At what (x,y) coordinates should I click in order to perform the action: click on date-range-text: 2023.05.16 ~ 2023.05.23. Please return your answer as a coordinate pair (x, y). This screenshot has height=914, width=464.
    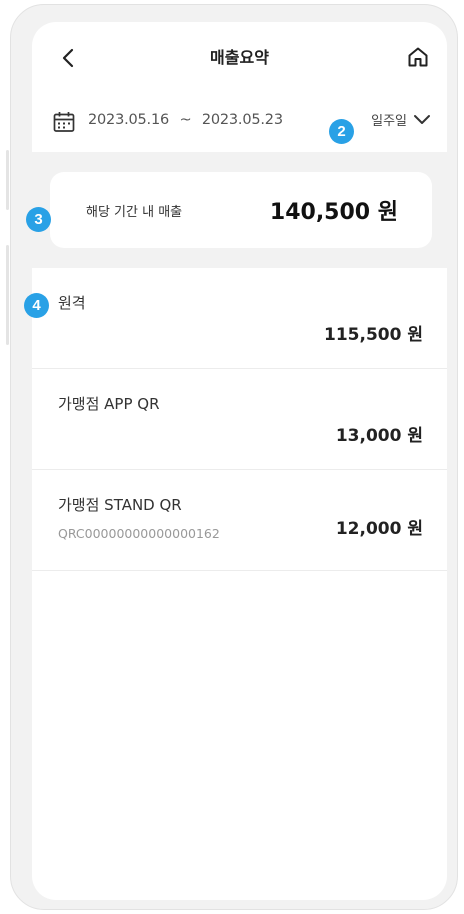
    Looking at the image, I should click on (185, 120).